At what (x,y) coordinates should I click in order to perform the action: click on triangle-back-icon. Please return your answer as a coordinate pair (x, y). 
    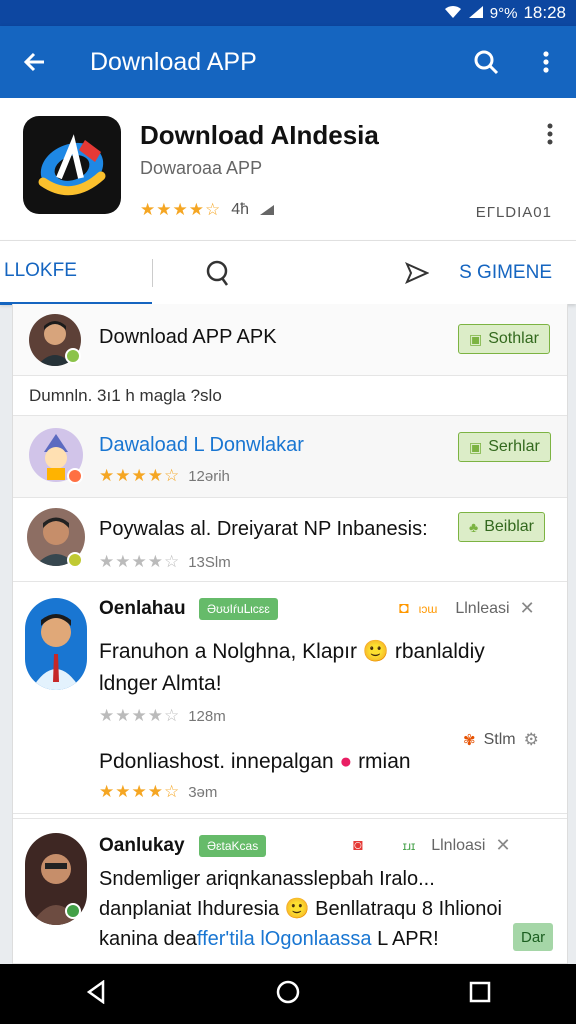
    Looking at the image, I should click on (95, 991).